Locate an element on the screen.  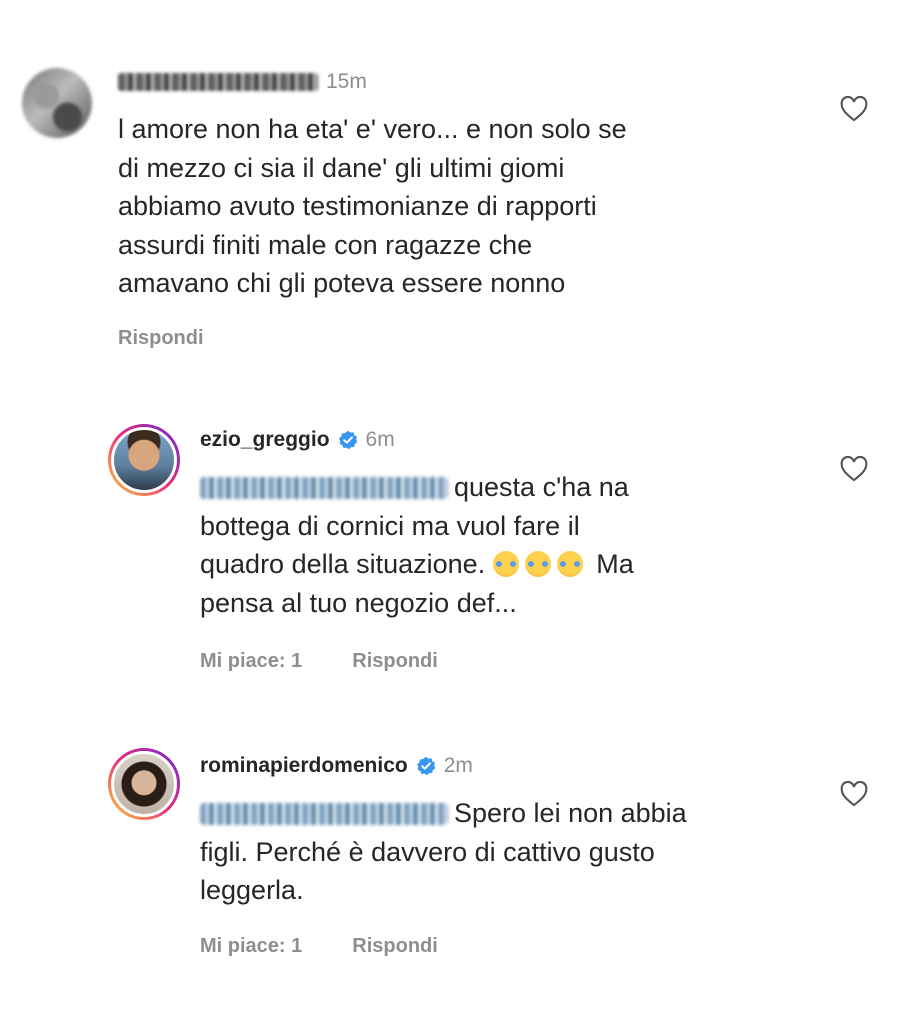
comment-line: figli. Perché è davvero di cattivo gusto is located at coordinates (427, 851).